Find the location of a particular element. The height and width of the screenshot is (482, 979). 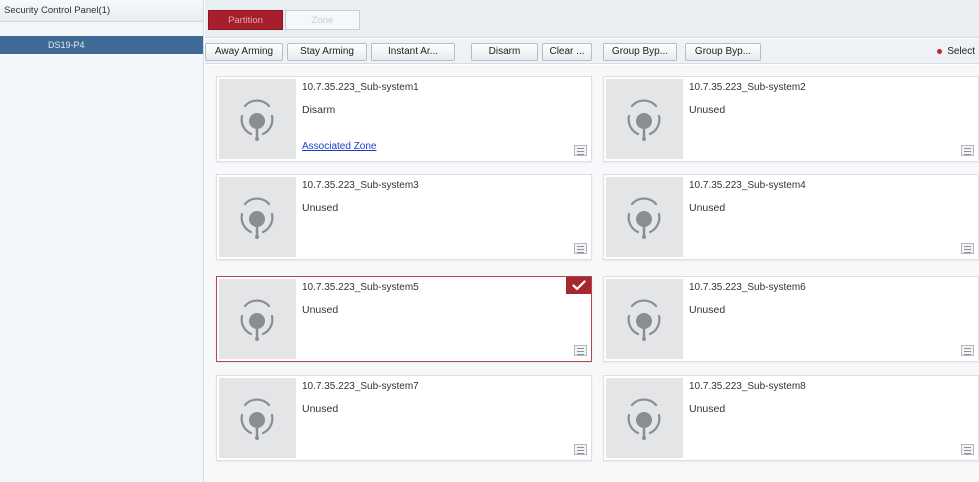

away-arming-button: Away Arming is located at coordinates (244, 52).